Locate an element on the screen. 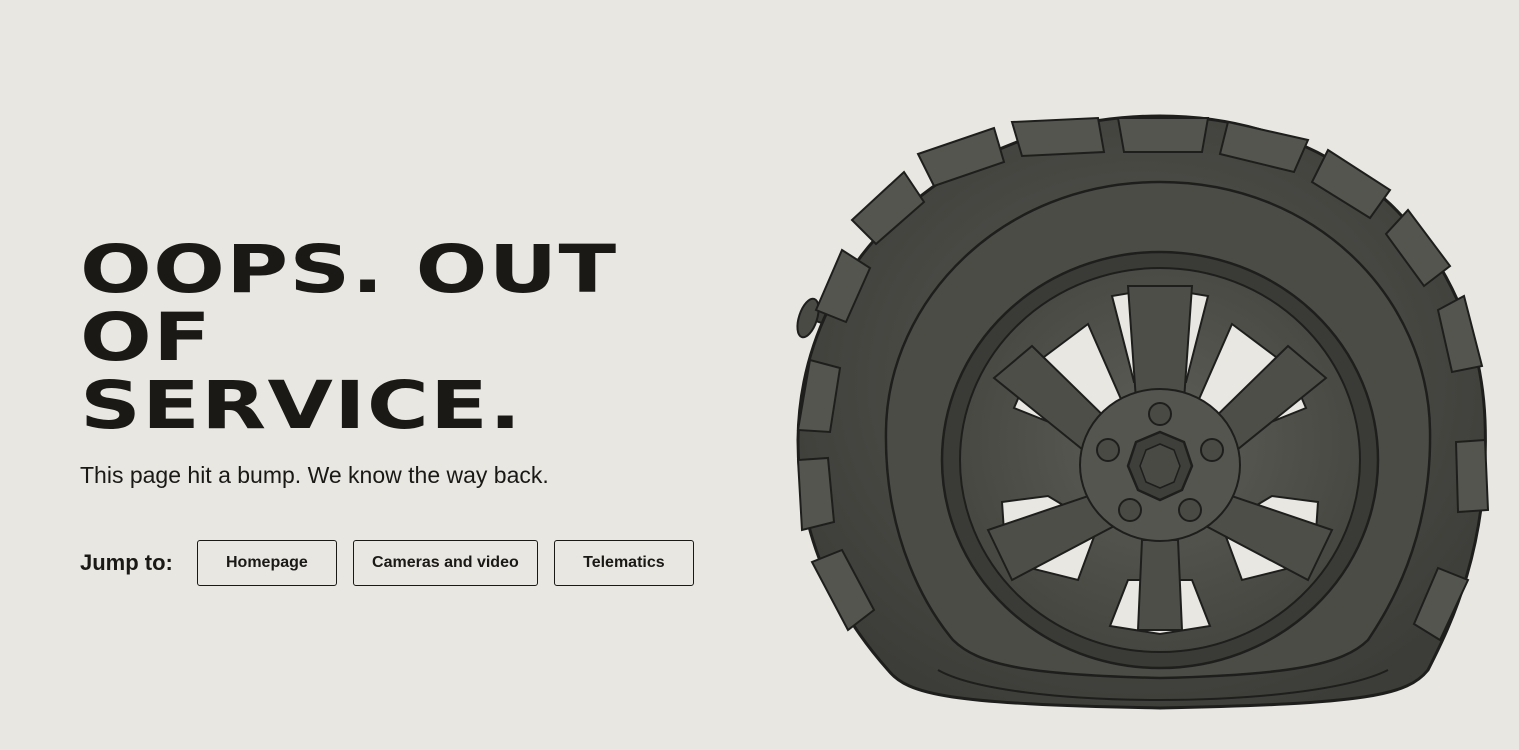 The image size is (1519, 750). cameras-and-video-button: Cameras and video is located at coordinates (445, 563).